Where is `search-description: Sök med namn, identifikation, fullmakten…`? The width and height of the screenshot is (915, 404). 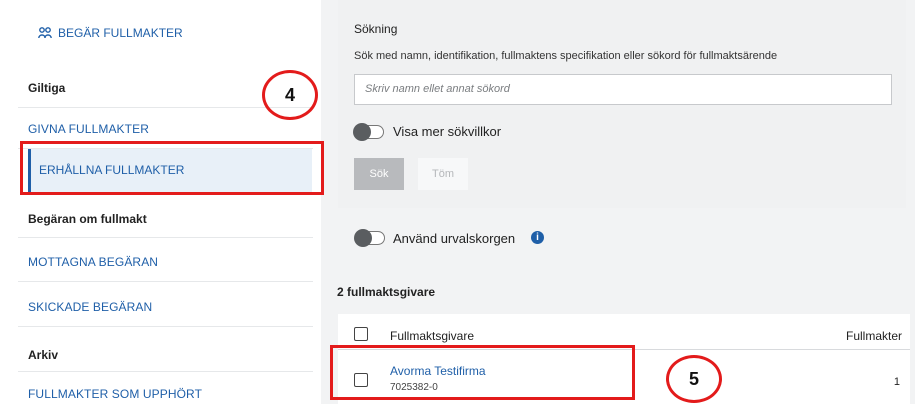
search-description: Sök med namn, identifikation, fullmakten… is located at coordinates (566, 56).